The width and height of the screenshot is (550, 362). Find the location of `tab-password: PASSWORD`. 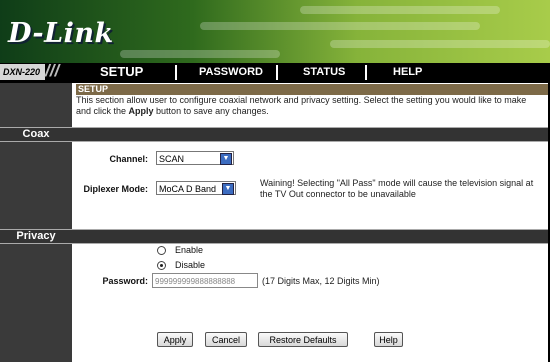

tab-password: PASSWORD is located at coordinates (231, 72).